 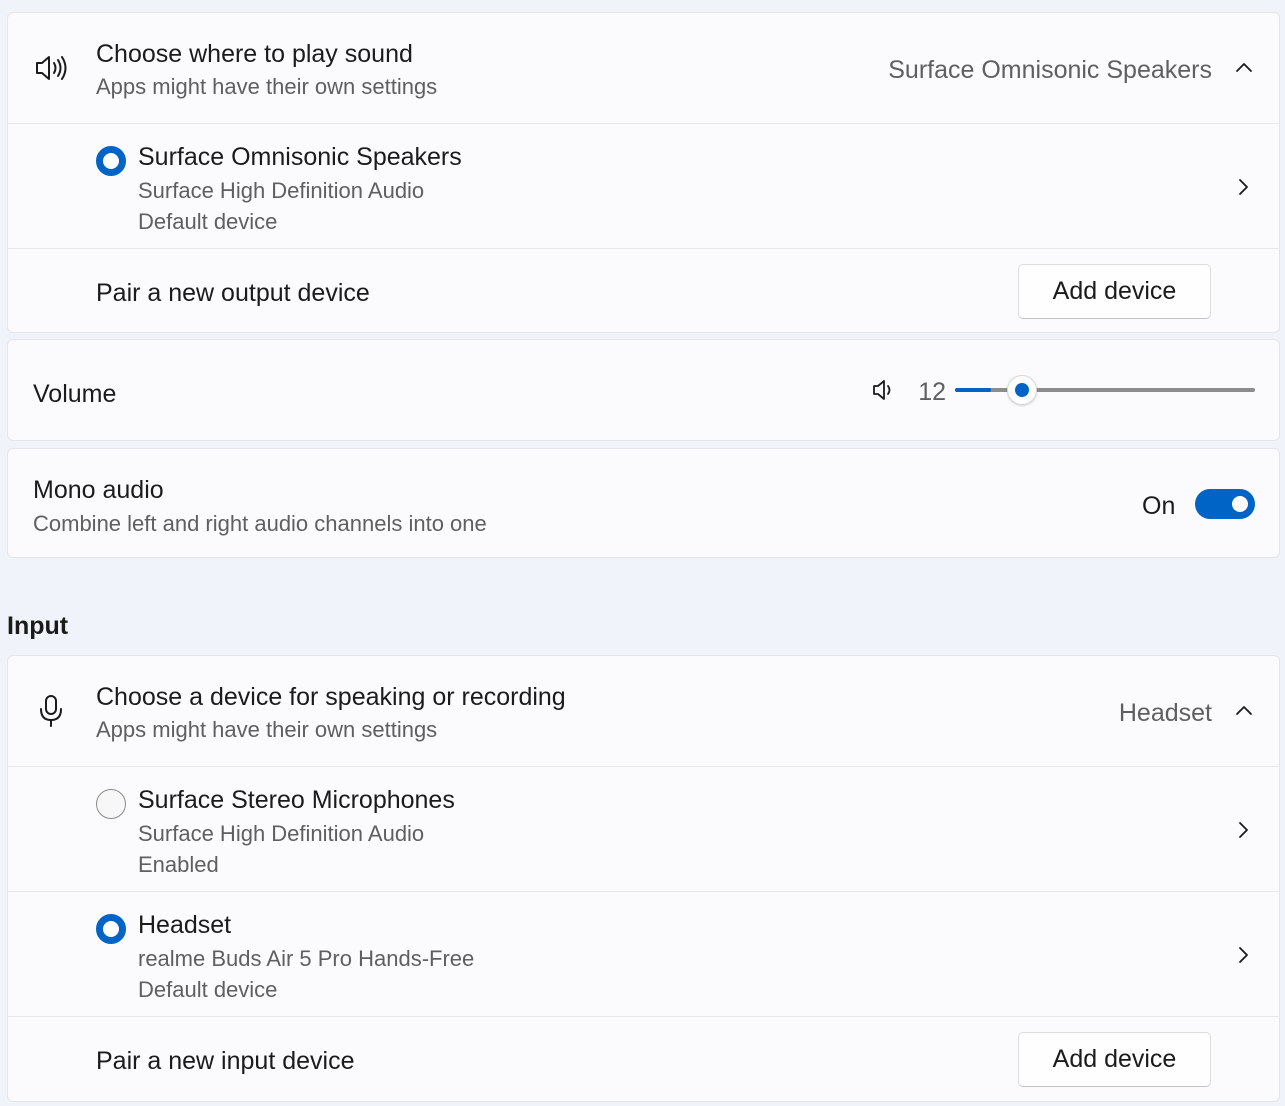 What do you see at coordinates (300, 157) in the screenshot?
I see `output-device-name: Surface Omnisonic Speakers` at bounding box center [300, 157].